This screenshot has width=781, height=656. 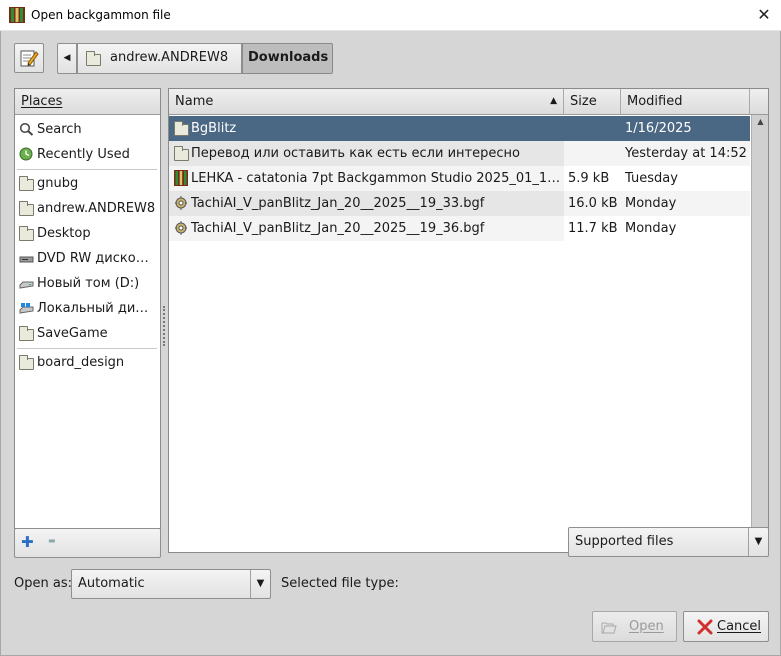 I want to click on file-filter-select: Supported files ▼, so click(x=668, y=542).